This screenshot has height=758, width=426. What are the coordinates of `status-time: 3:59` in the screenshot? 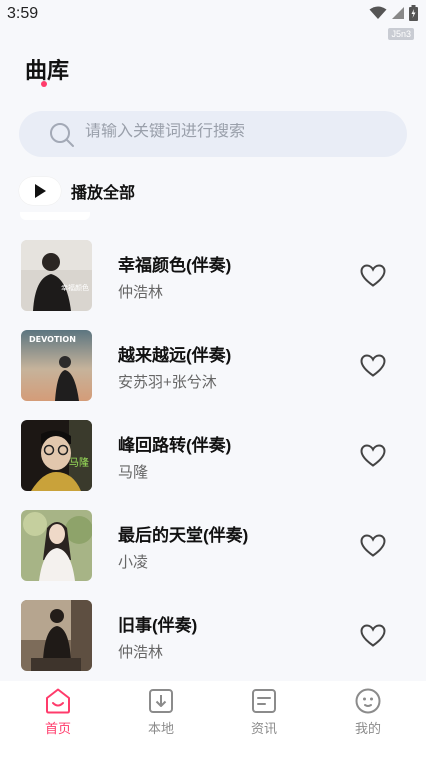 It's located at (23, 13).